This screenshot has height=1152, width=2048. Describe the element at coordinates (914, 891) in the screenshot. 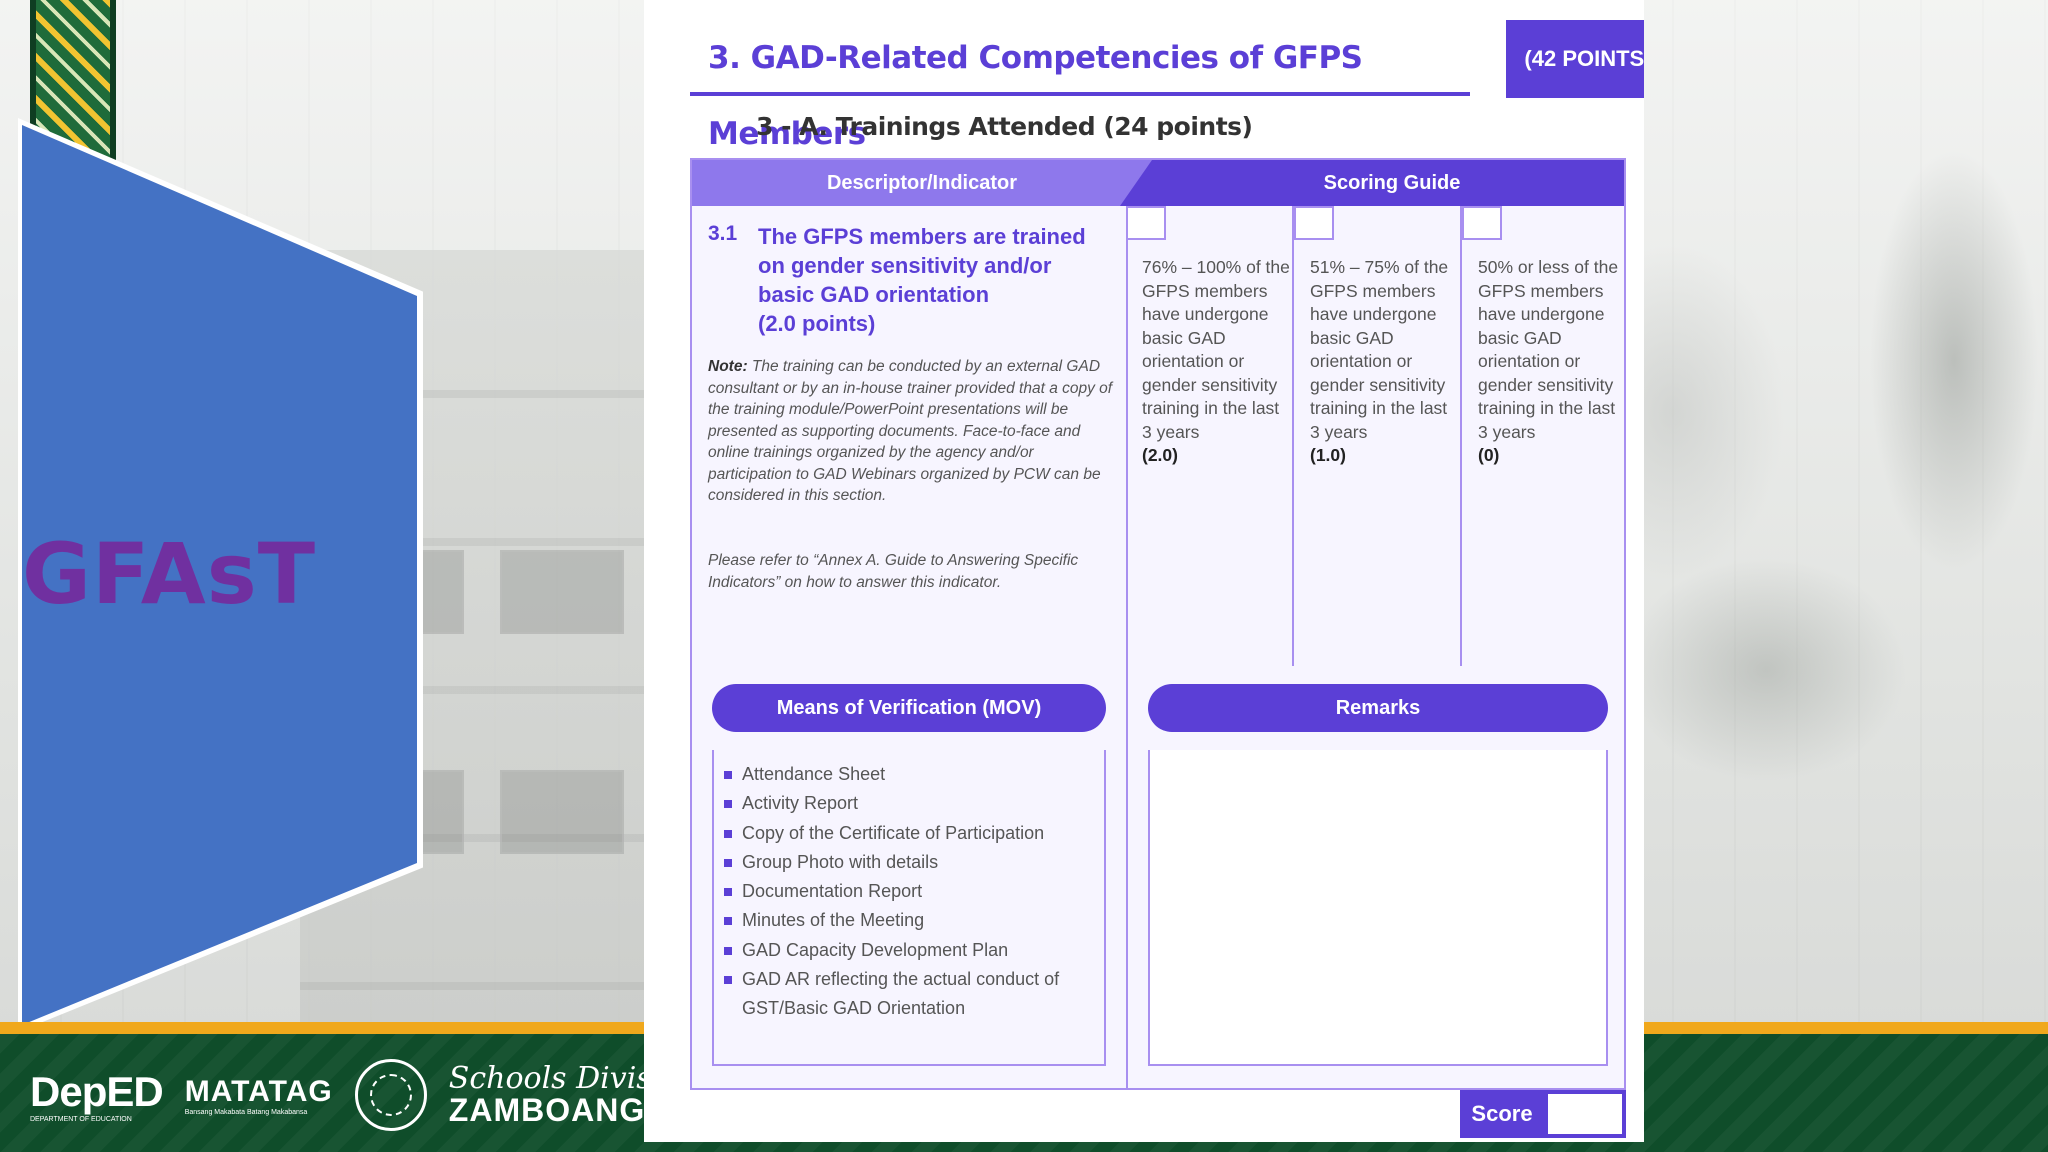

I see `mov-item: Documentation Report` at that location.